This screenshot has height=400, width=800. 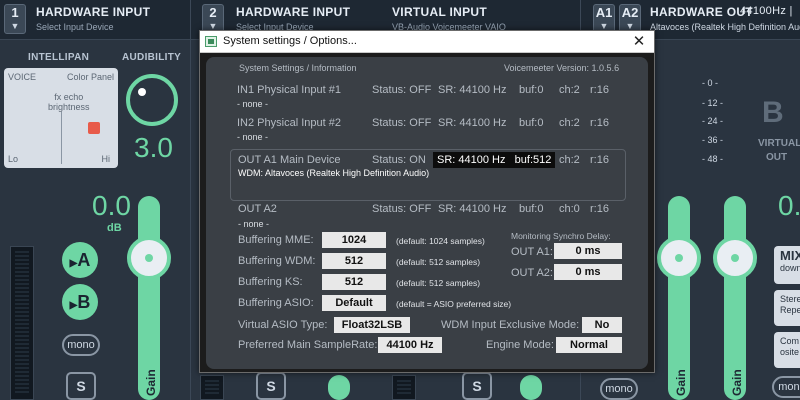 What do you see at coordinates (454, 304) in the screenshot?
I see `buffering-asio-default: (default = ASIO preferred size)` at bounding box center [454, 304].